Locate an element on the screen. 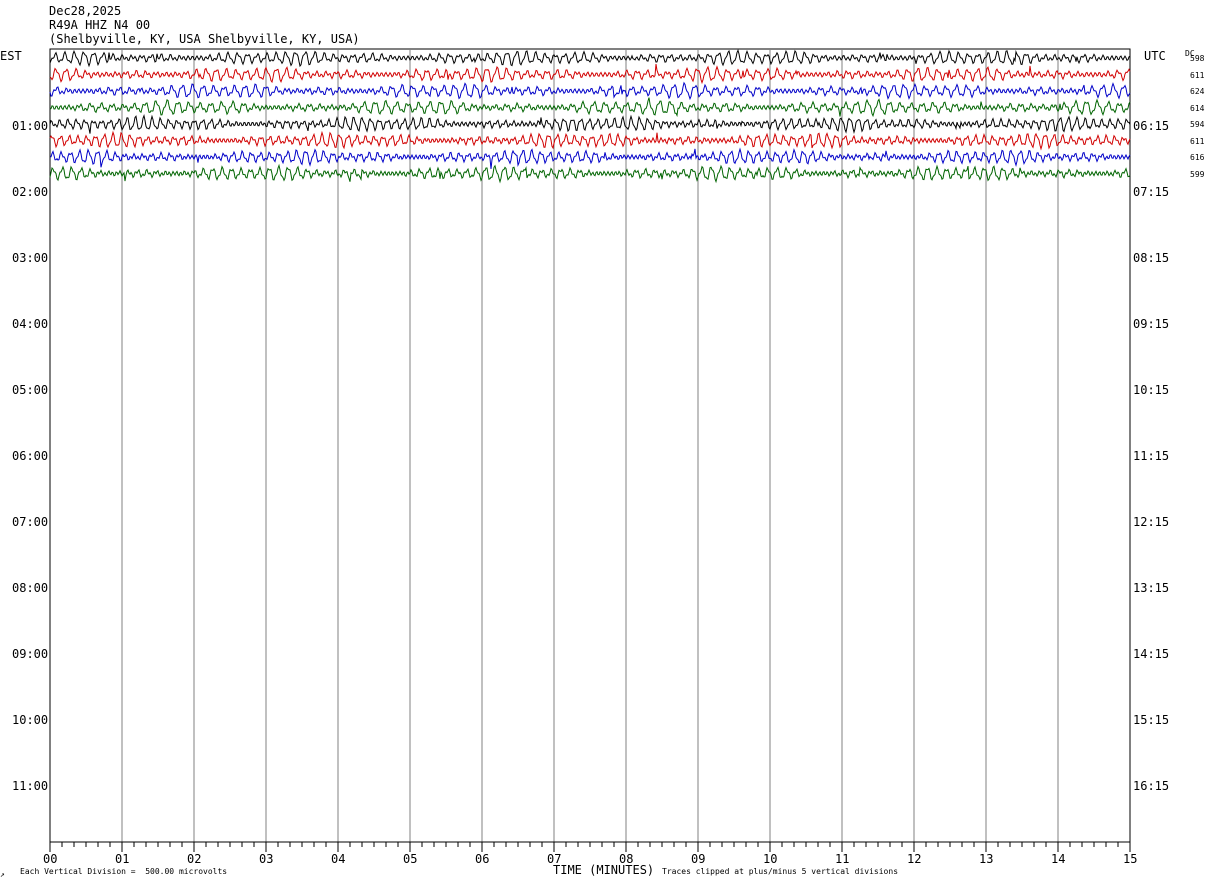 The width and height of the screenshot is (1210, 886). utc-hour-label: 09:15 is located at coordinates (1151, 324).